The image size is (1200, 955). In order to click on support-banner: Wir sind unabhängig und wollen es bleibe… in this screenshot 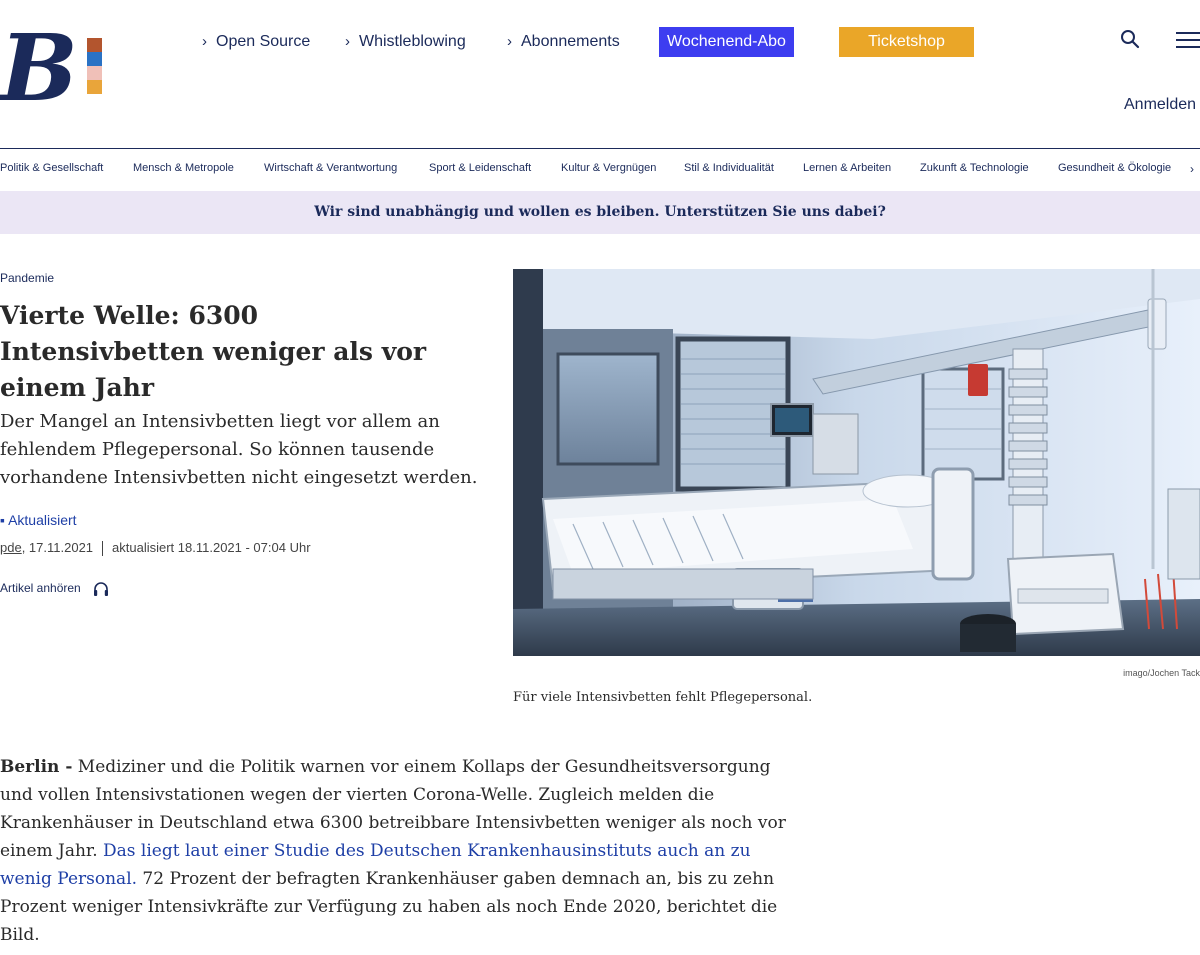, I will do `click(600, 212)`.